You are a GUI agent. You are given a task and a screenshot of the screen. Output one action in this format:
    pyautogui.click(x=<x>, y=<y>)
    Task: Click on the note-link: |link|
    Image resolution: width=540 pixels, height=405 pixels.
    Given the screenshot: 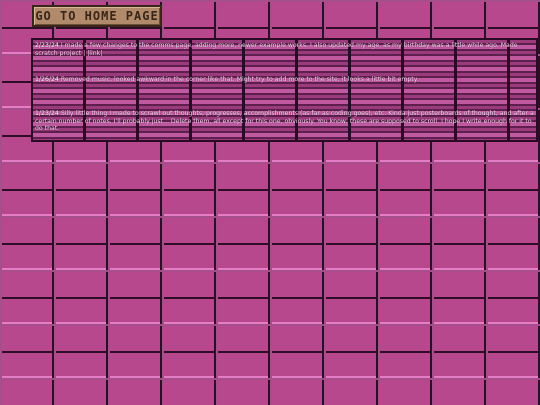 What is the action you would take?
    pyautogui.click(x=94, y=53)
    